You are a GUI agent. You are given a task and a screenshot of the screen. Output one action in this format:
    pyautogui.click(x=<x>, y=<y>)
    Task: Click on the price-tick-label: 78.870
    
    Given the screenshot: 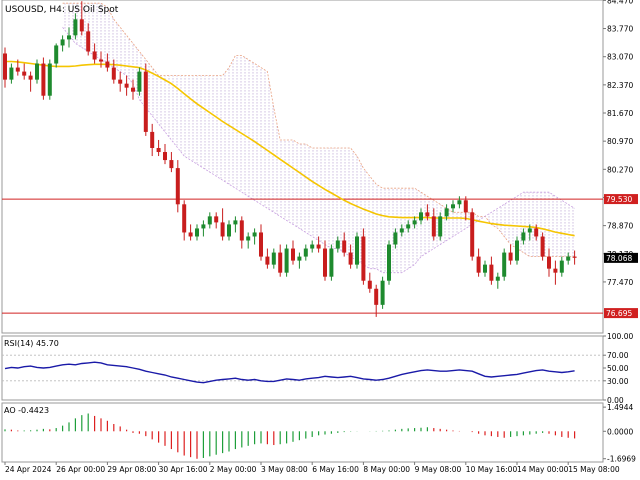 What is the action you would take?
    pyautogui.click(x=620, y=226)
    